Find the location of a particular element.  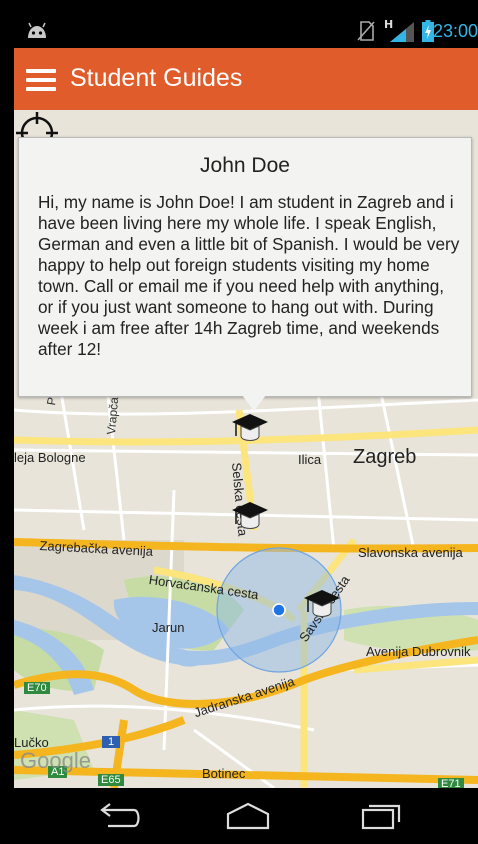

highway-shield-e65: E65 is located at coordinates (111, 780).